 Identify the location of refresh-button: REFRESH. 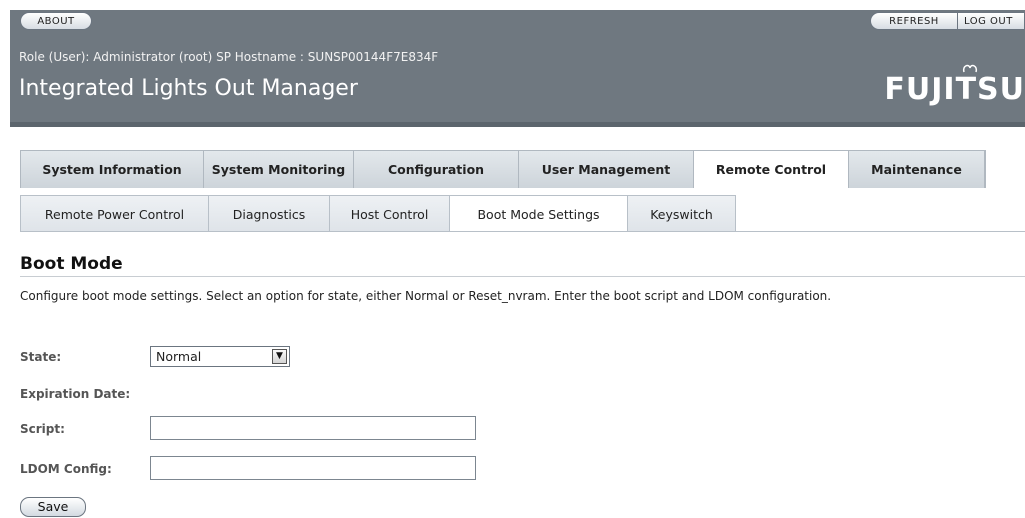
(914, 21).